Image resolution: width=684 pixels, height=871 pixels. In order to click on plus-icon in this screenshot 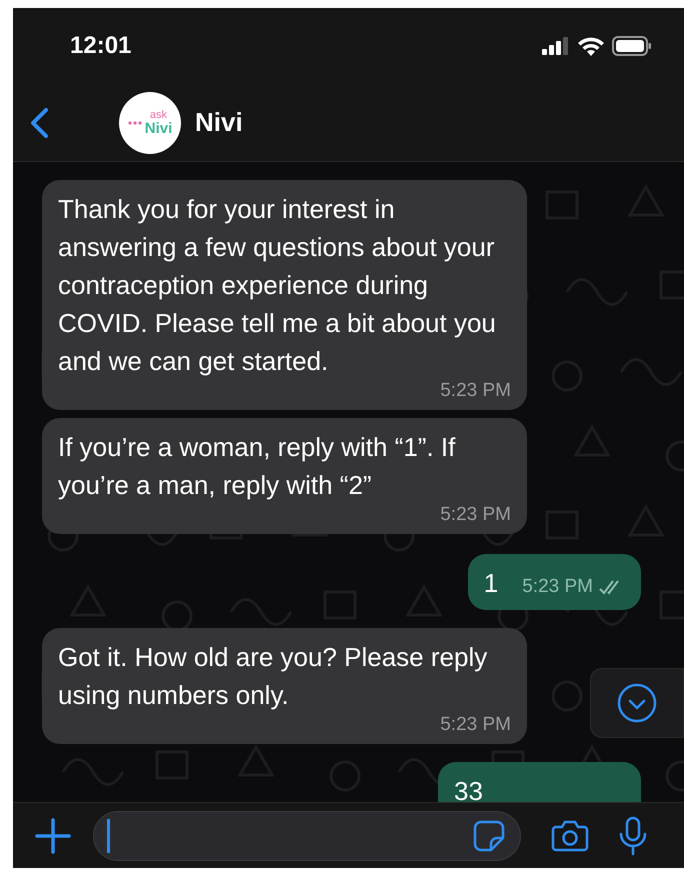, I will do `click(53, 836)`.